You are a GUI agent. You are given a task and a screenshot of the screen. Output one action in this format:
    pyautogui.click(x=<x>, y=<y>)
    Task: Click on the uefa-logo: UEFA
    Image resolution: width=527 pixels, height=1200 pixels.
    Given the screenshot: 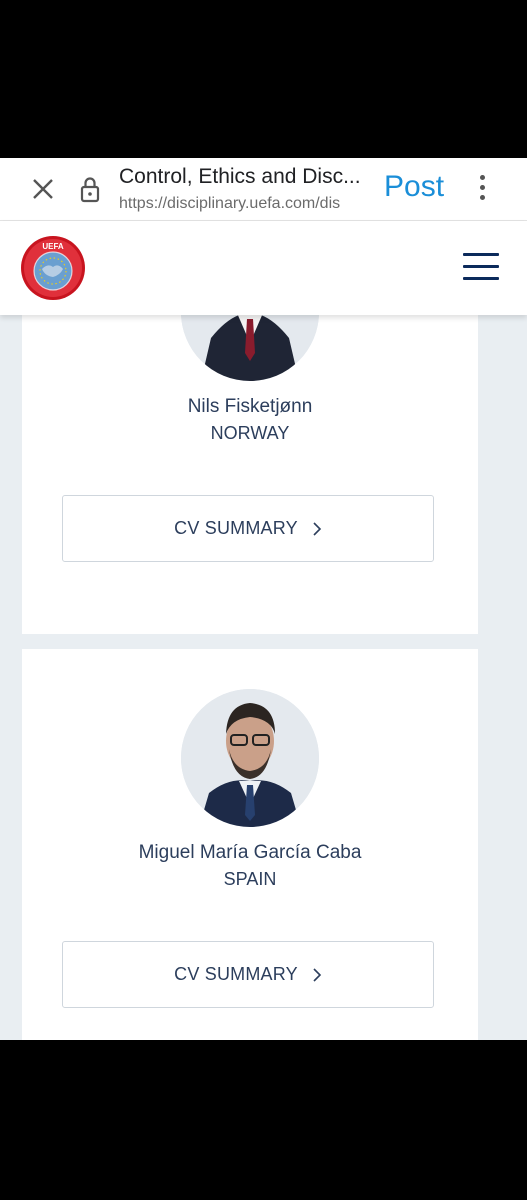 What is the action you would take?
    pyautogui.click(x=53, y=268)
    